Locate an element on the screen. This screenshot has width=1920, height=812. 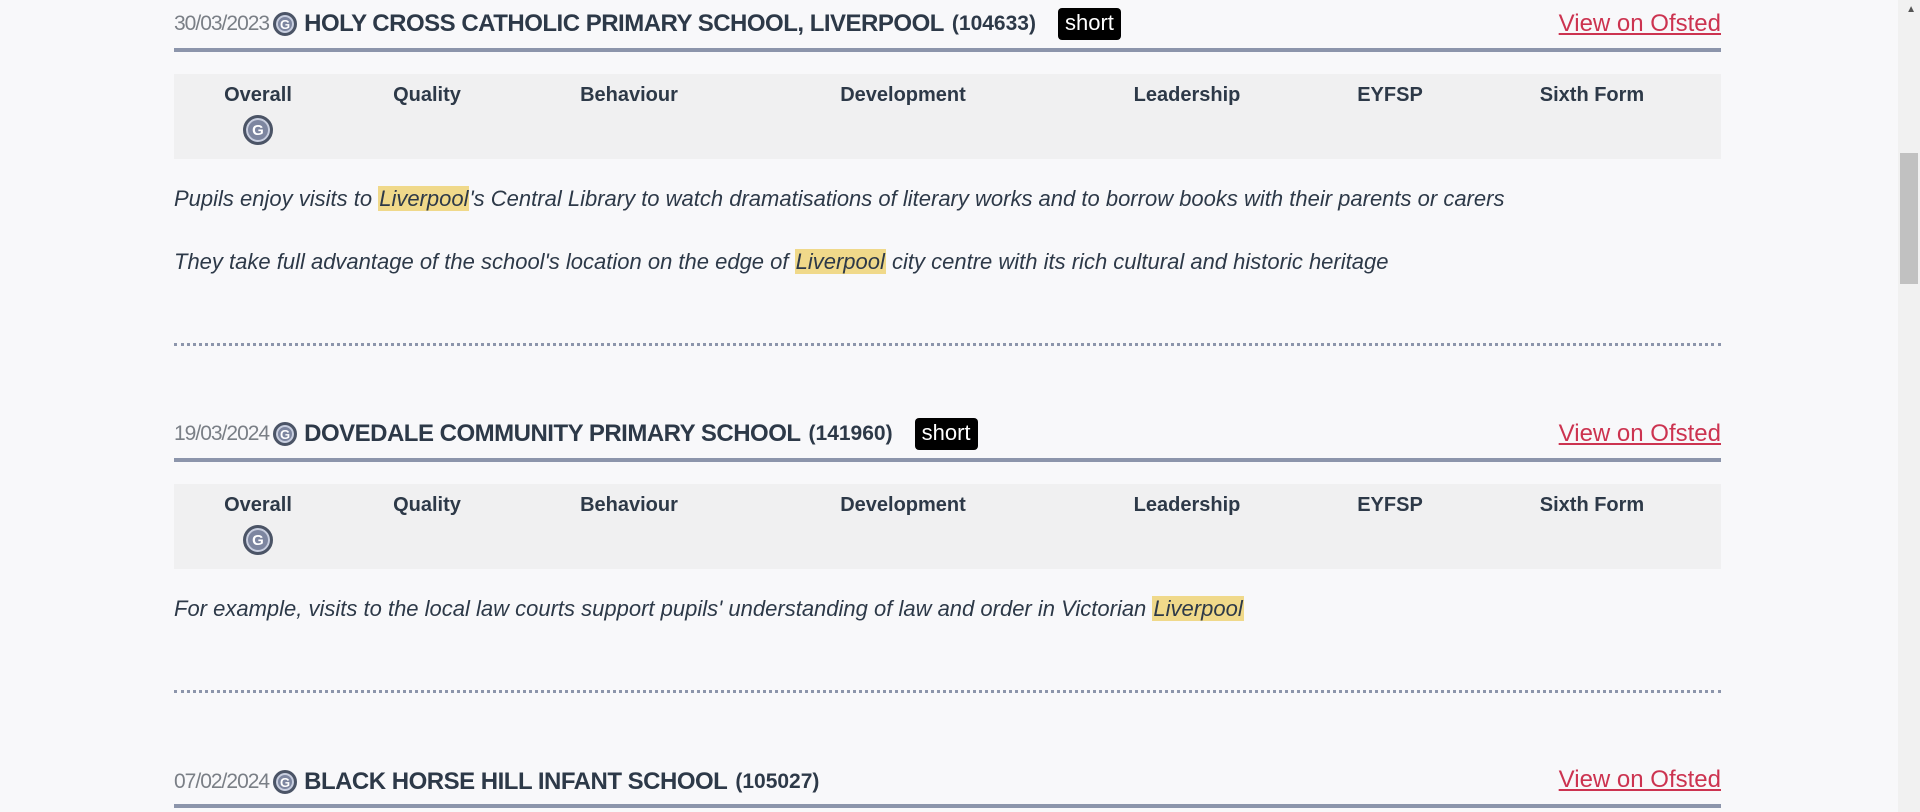
school-urn: (104633) is located at coordinates (993, 23).